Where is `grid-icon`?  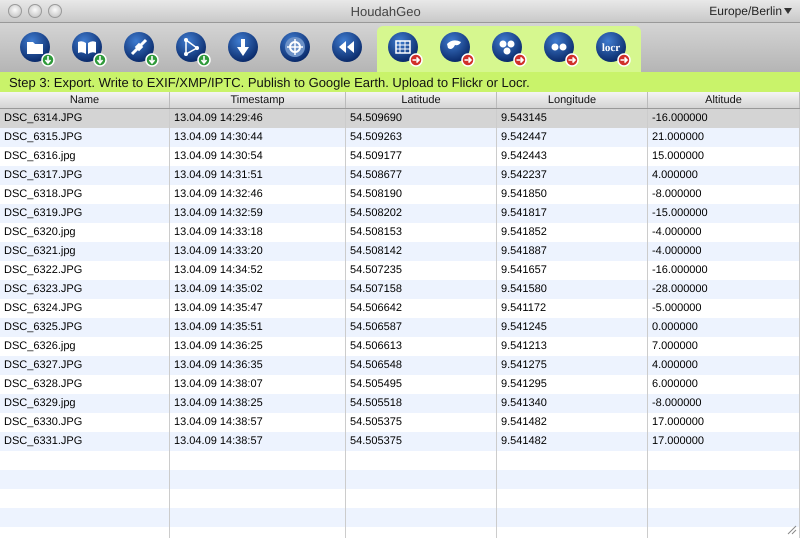
grid-icon is located at coordinates (405, 49).